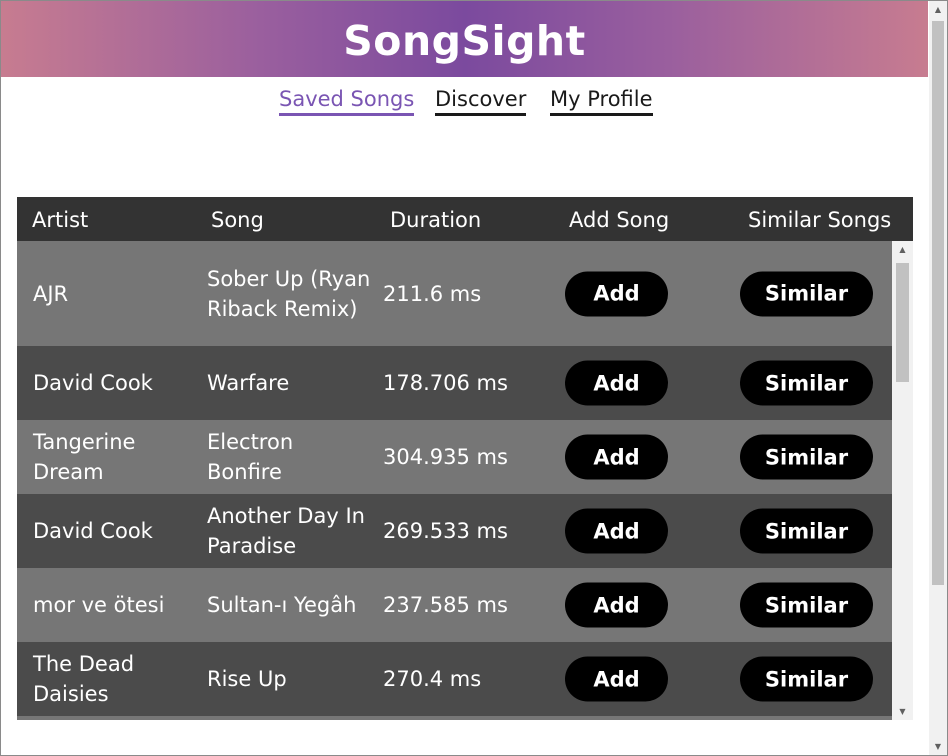 The image size is (948, 756). Describe the element at coordinates (902, 711) in the screenshot. I see `scroll-down-arrow-icon: ▼` at that location.